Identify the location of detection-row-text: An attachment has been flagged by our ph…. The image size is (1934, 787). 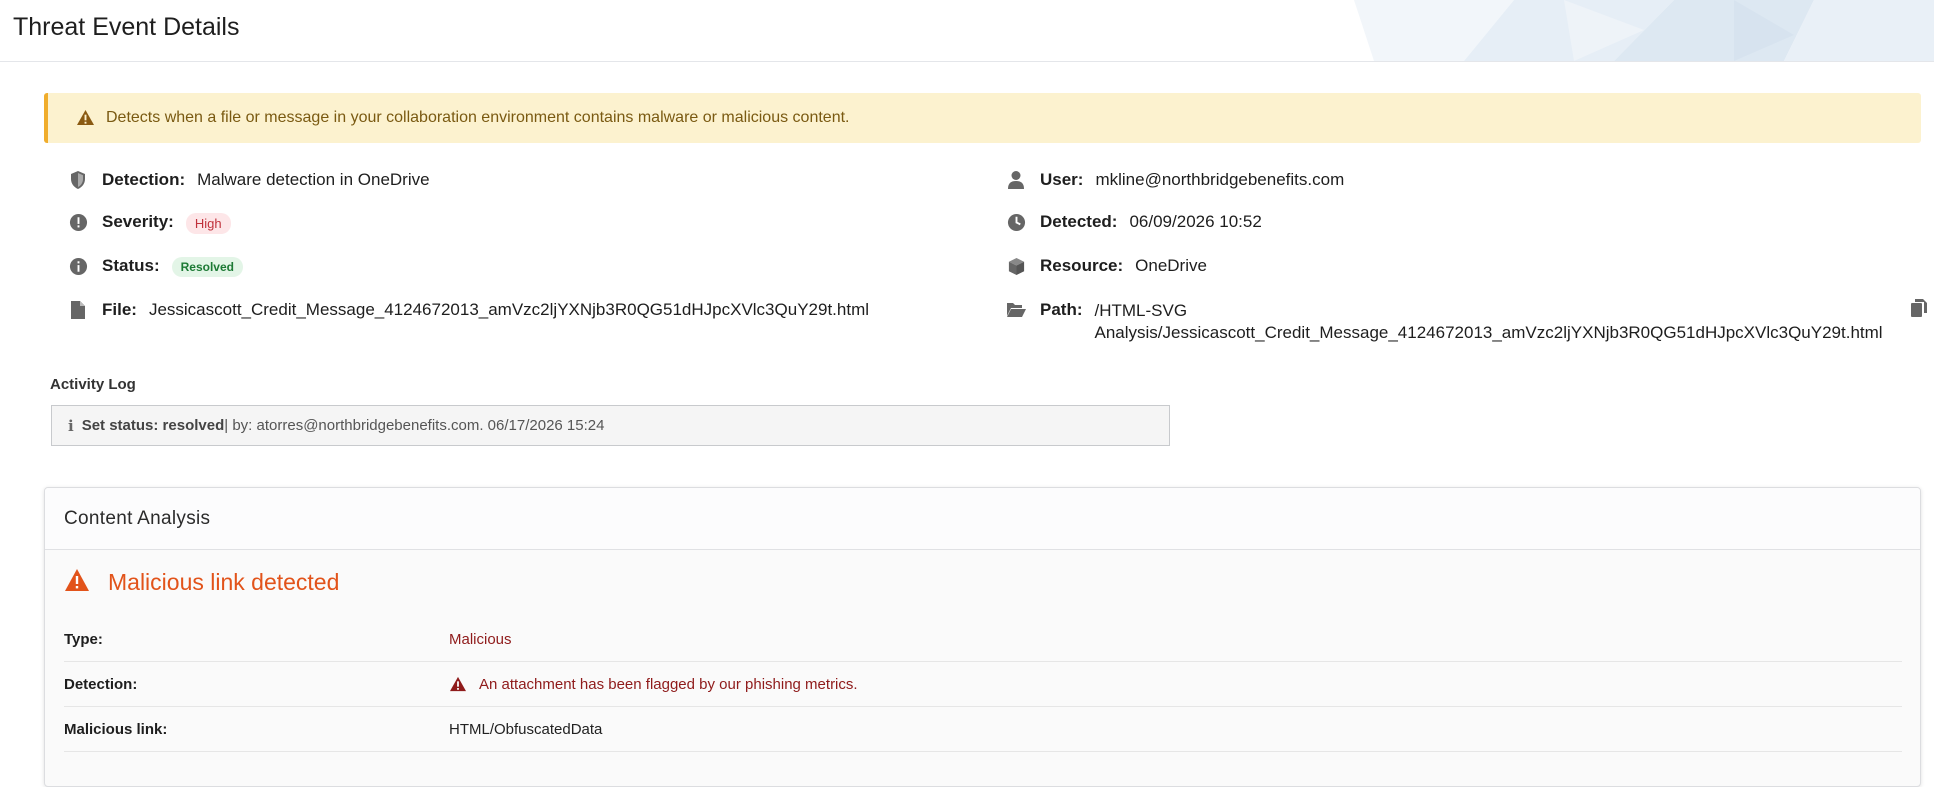
(668, 684).